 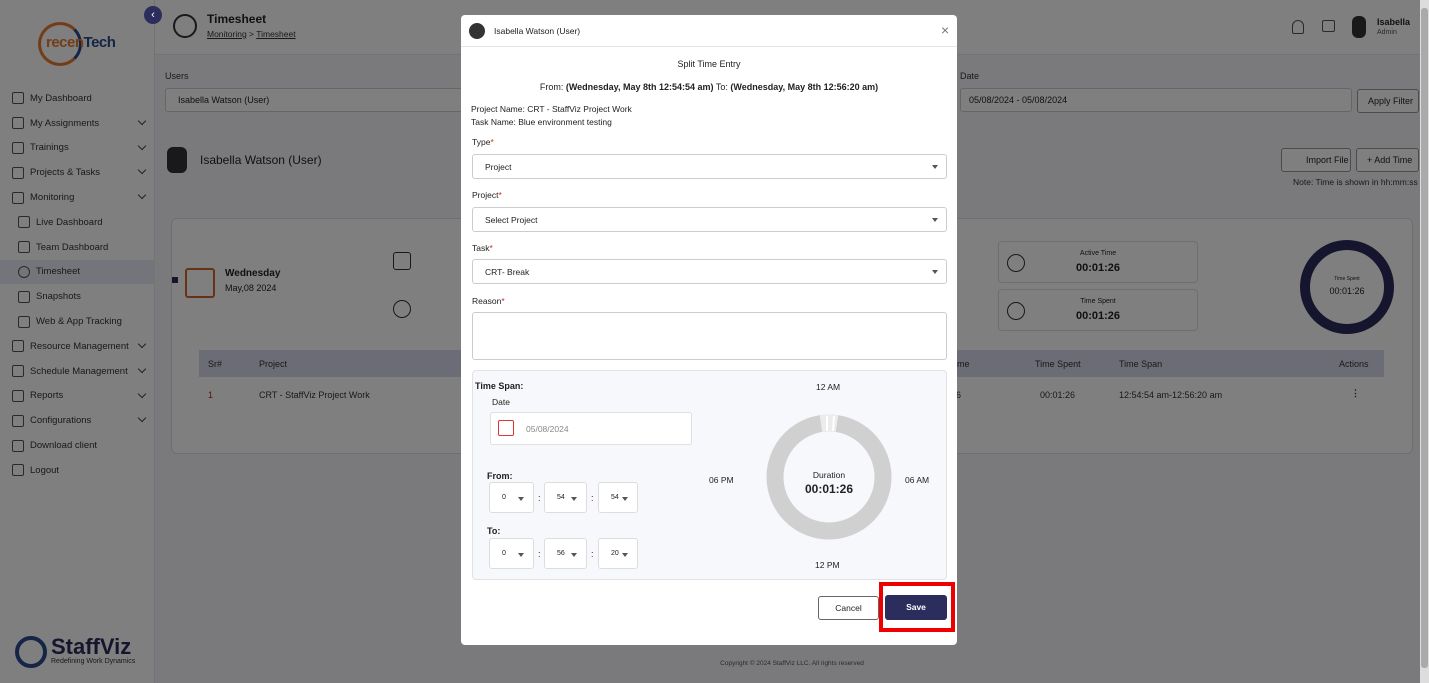 What do you see at coordinates (615, 553) in the screenshot?
I see `select-value: 20` at bounding box center [615, 553].